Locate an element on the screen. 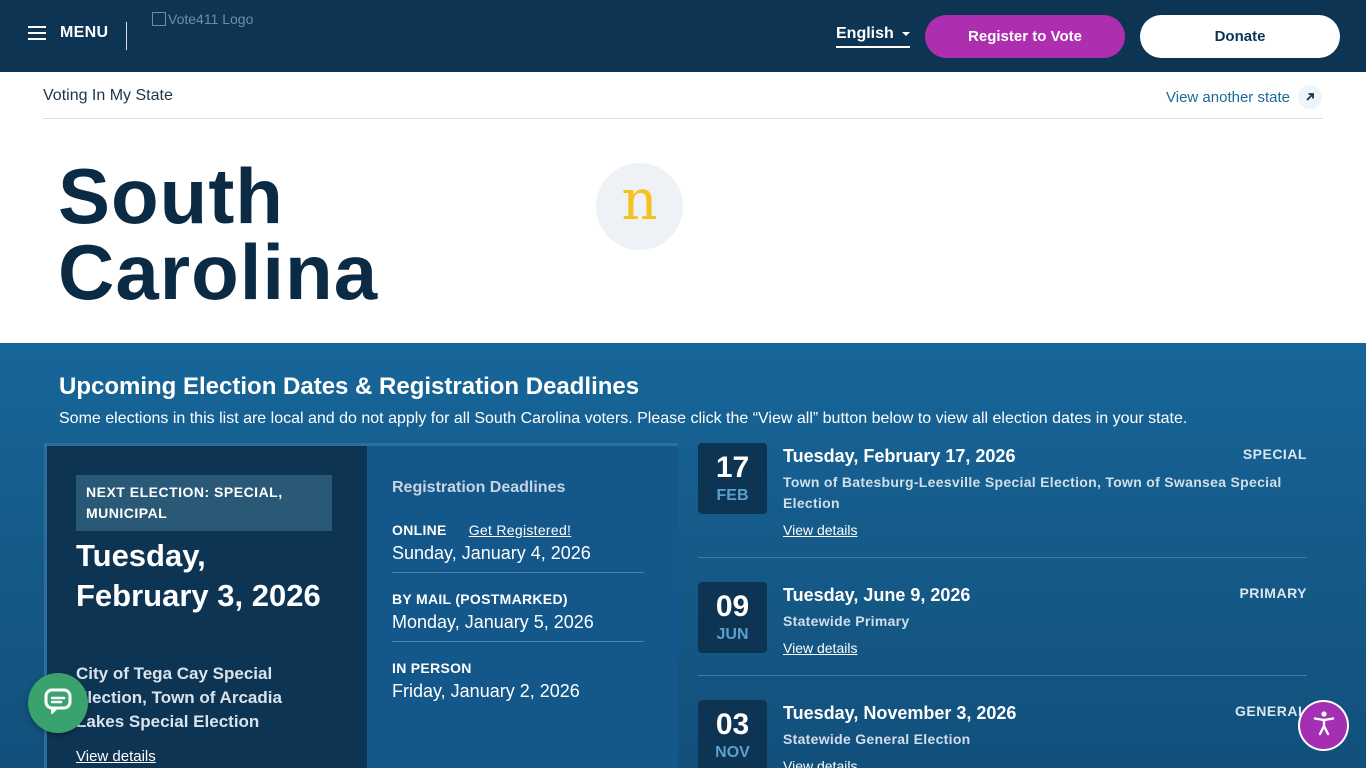 The height and width of the screenshot is (768, 1366). election-month: JUN is located at coordinates (732, 634).